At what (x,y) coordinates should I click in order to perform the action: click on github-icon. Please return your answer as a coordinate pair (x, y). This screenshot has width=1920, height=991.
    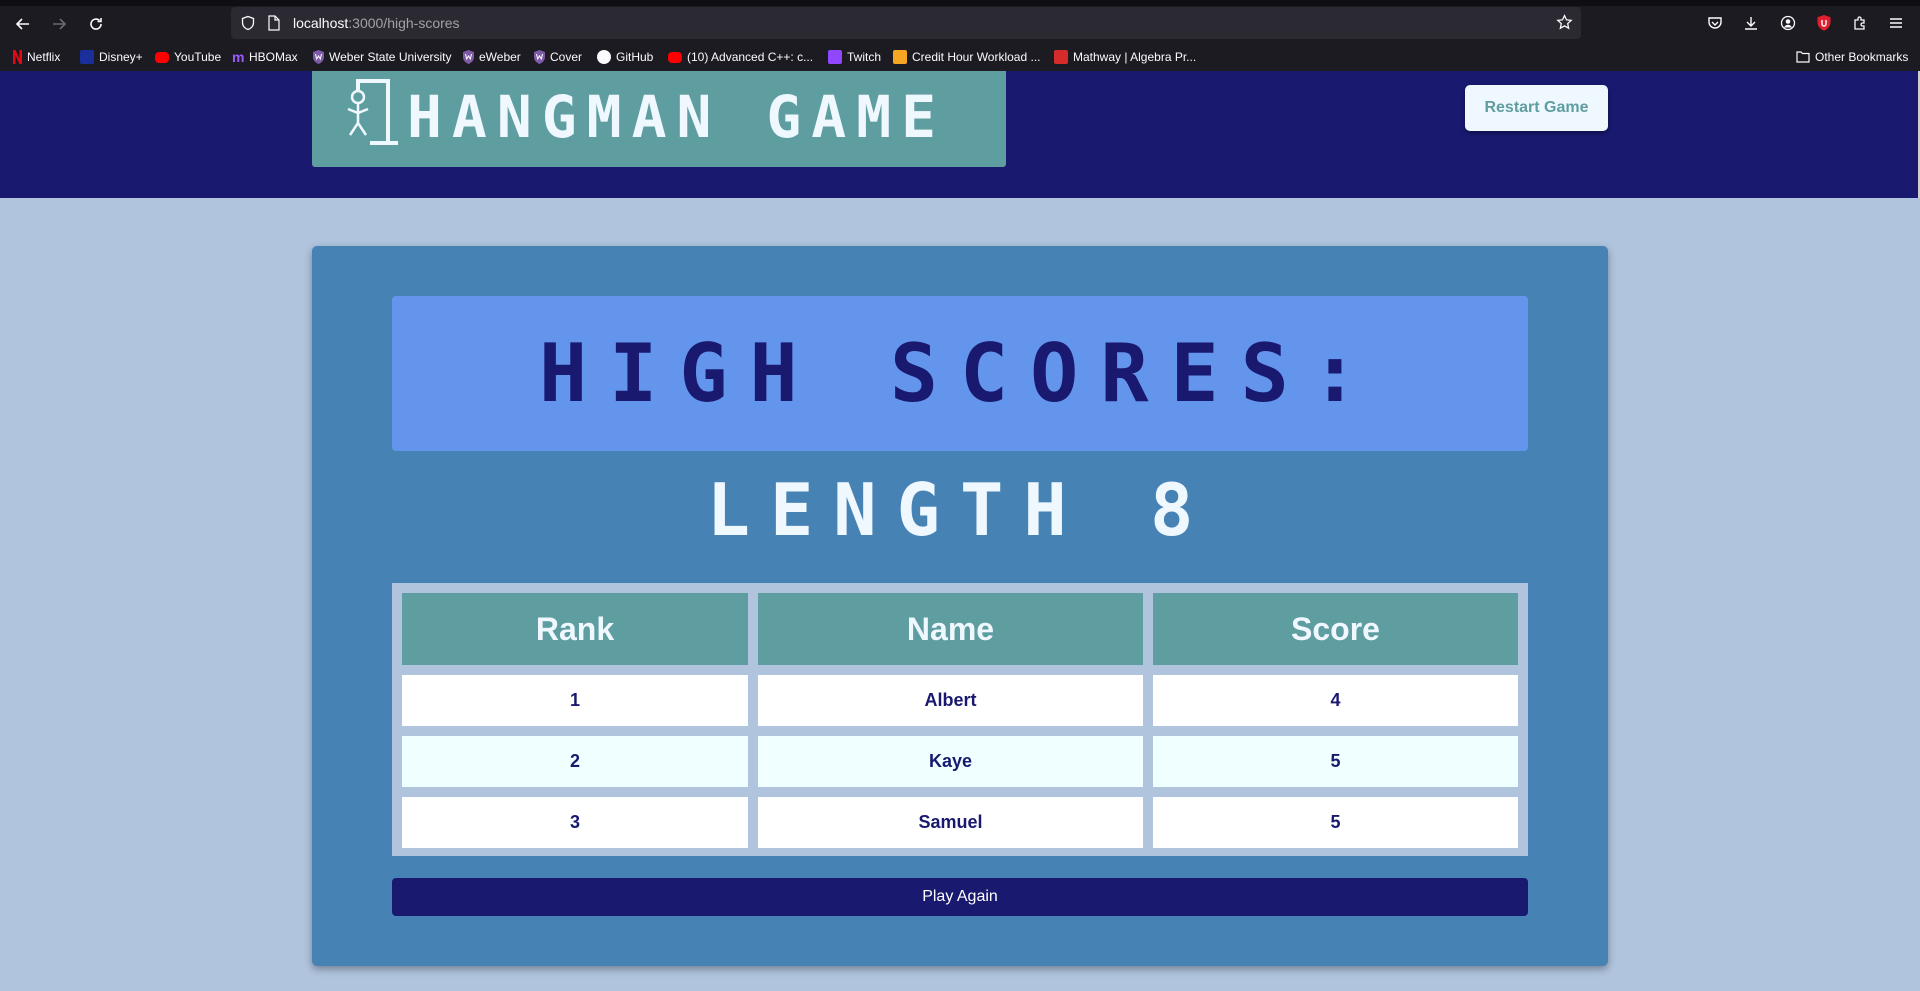
    Looking at the image, I should click on (604, 57).